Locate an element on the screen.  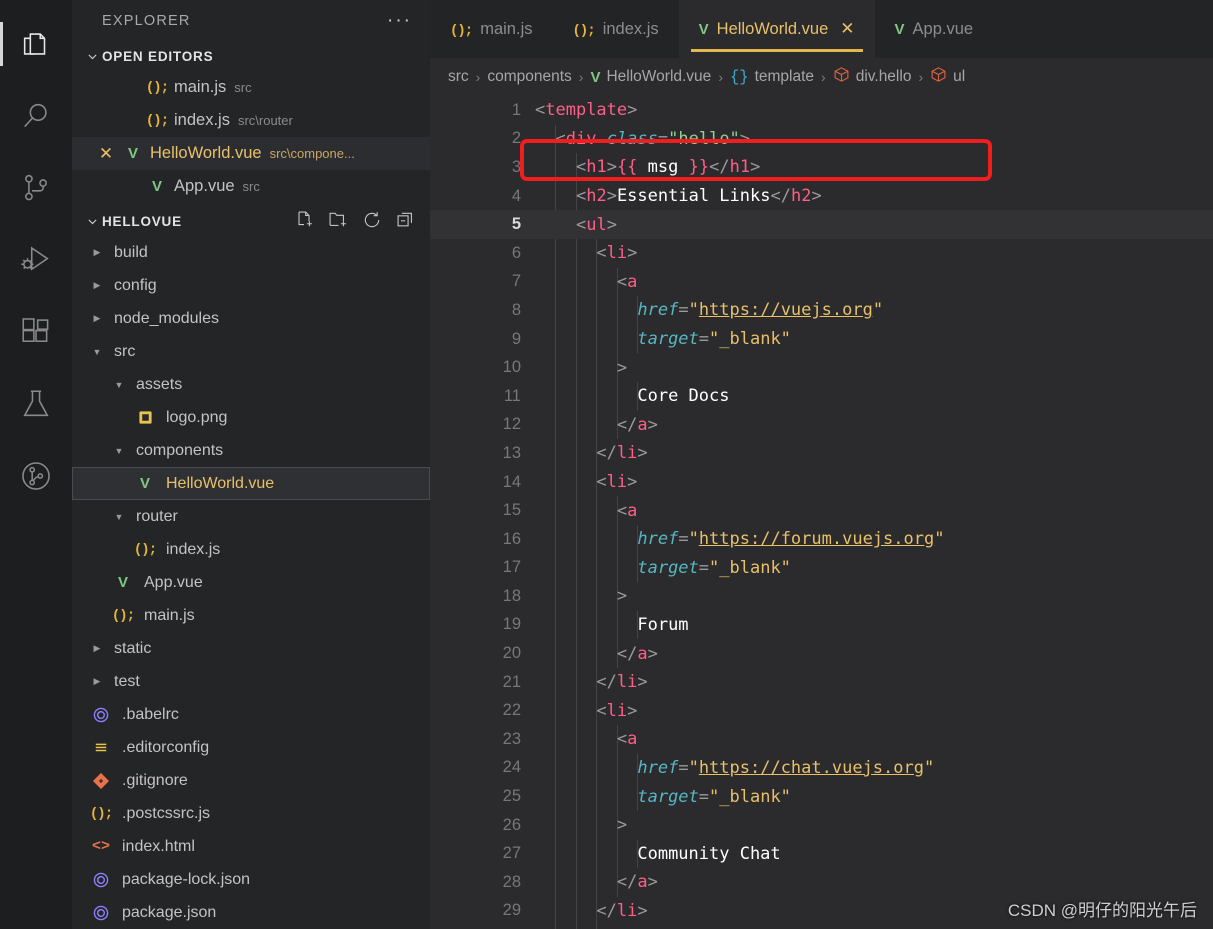
tree-folder: ▶ test is located at coordinates (251, 681).